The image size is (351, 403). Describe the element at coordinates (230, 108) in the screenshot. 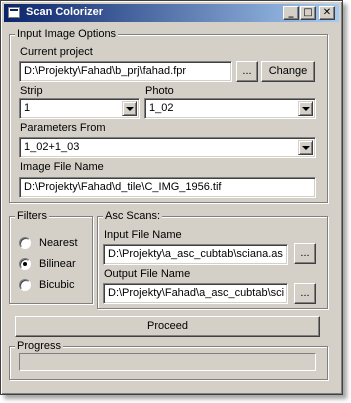

I see `photo-select: 1_02` at that location.